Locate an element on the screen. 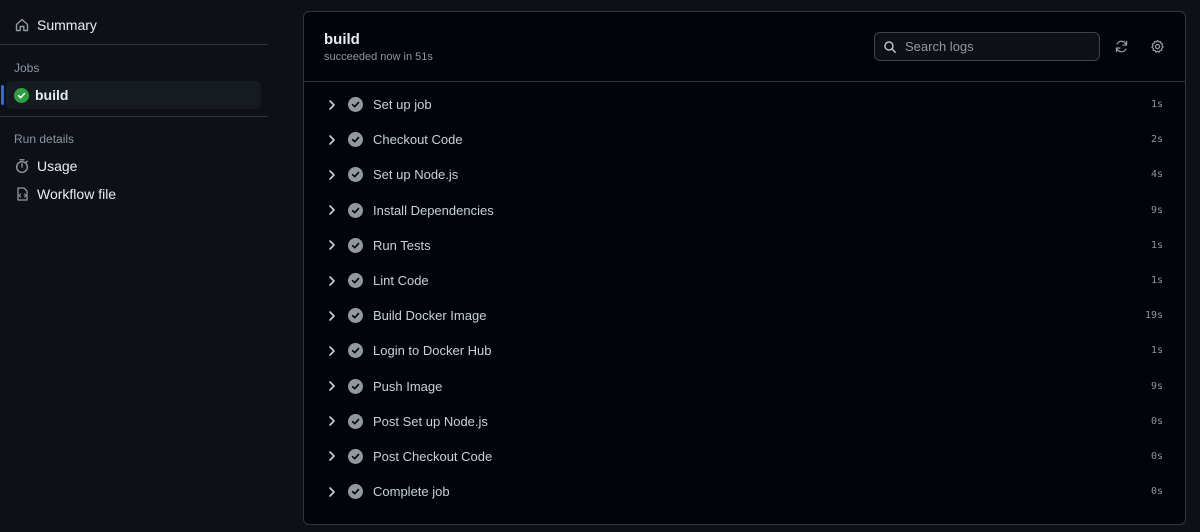 The height and width of the screenshot is (532, 1200). step-row: Set up Node.js 4s is located at coordinates (744, 174).